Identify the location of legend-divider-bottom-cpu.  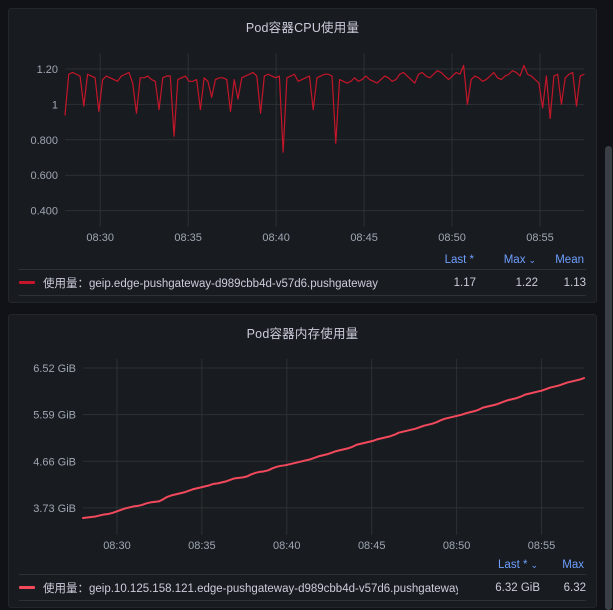
(302, 295).